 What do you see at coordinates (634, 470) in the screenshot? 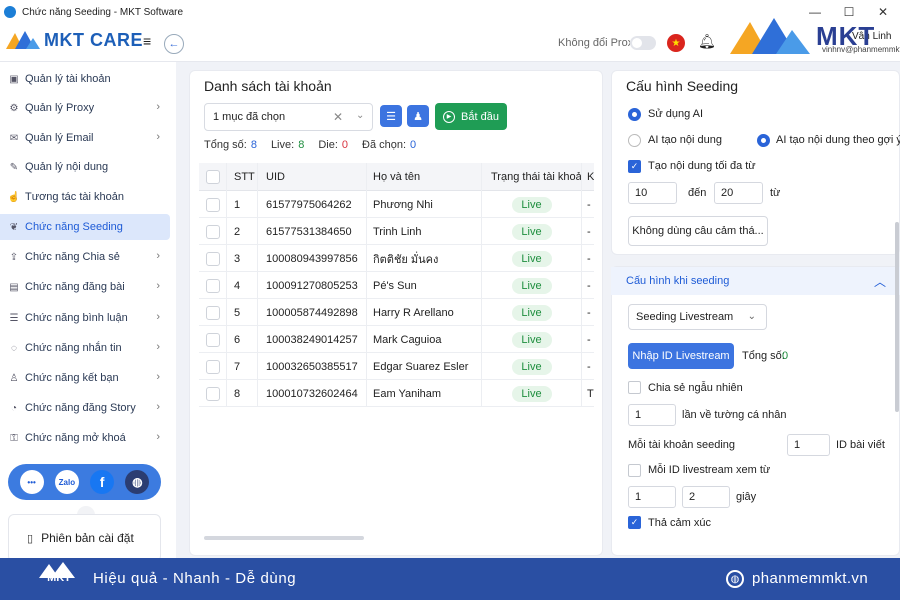
I see `watch-livestream-checkbox` at bounding box center [634, 470].